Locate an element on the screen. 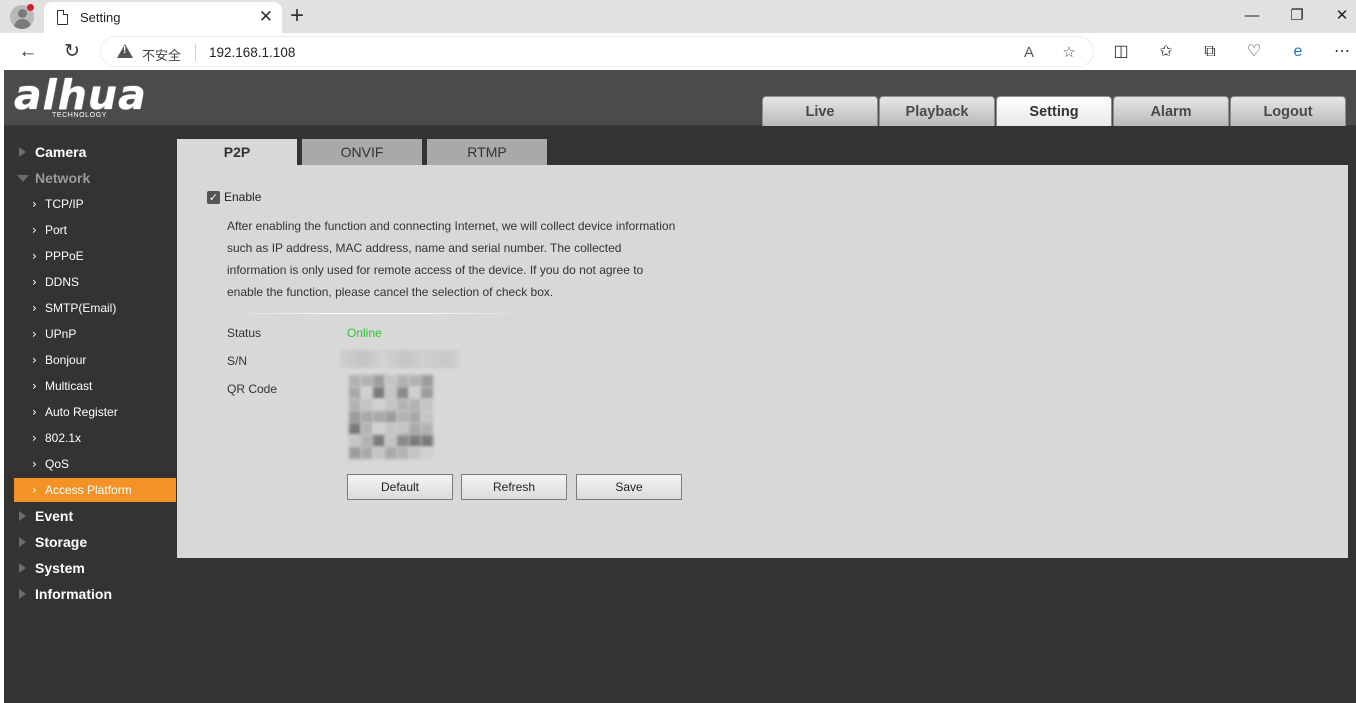 The width and height of the screenshot is (1356, 703). sidebar-item-multicast: › Multicast is located at coordinates (95, 386).